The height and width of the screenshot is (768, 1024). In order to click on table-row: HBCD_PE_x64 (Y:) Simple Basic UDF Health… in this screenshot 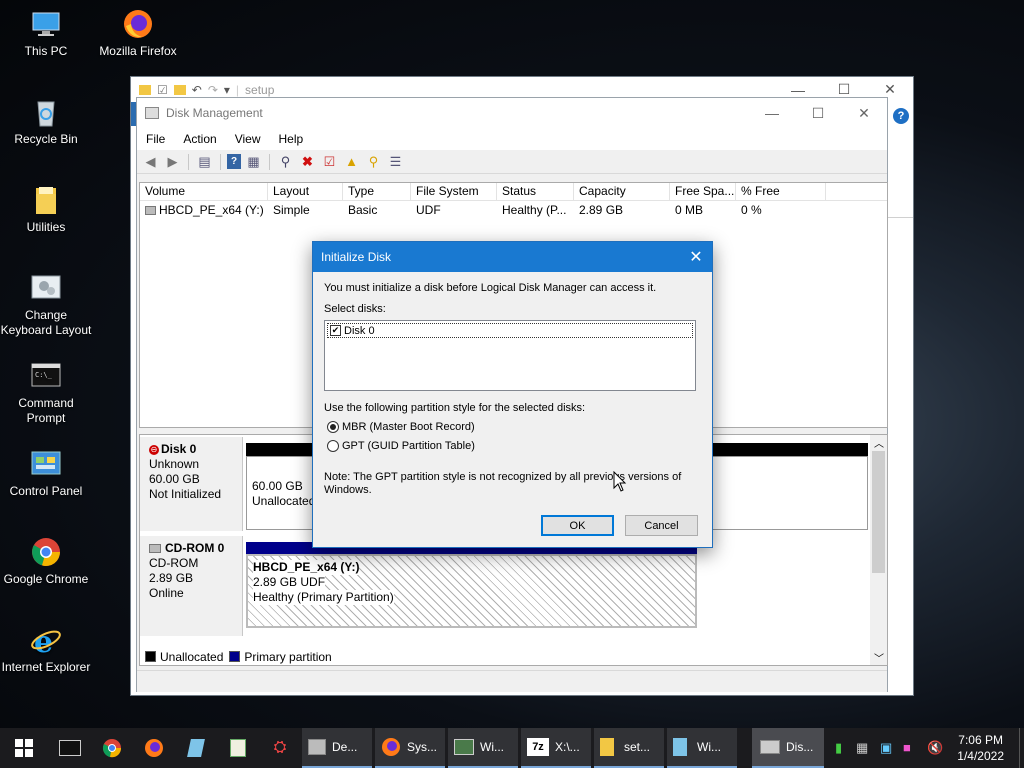, I will do `click(513, 210)`.